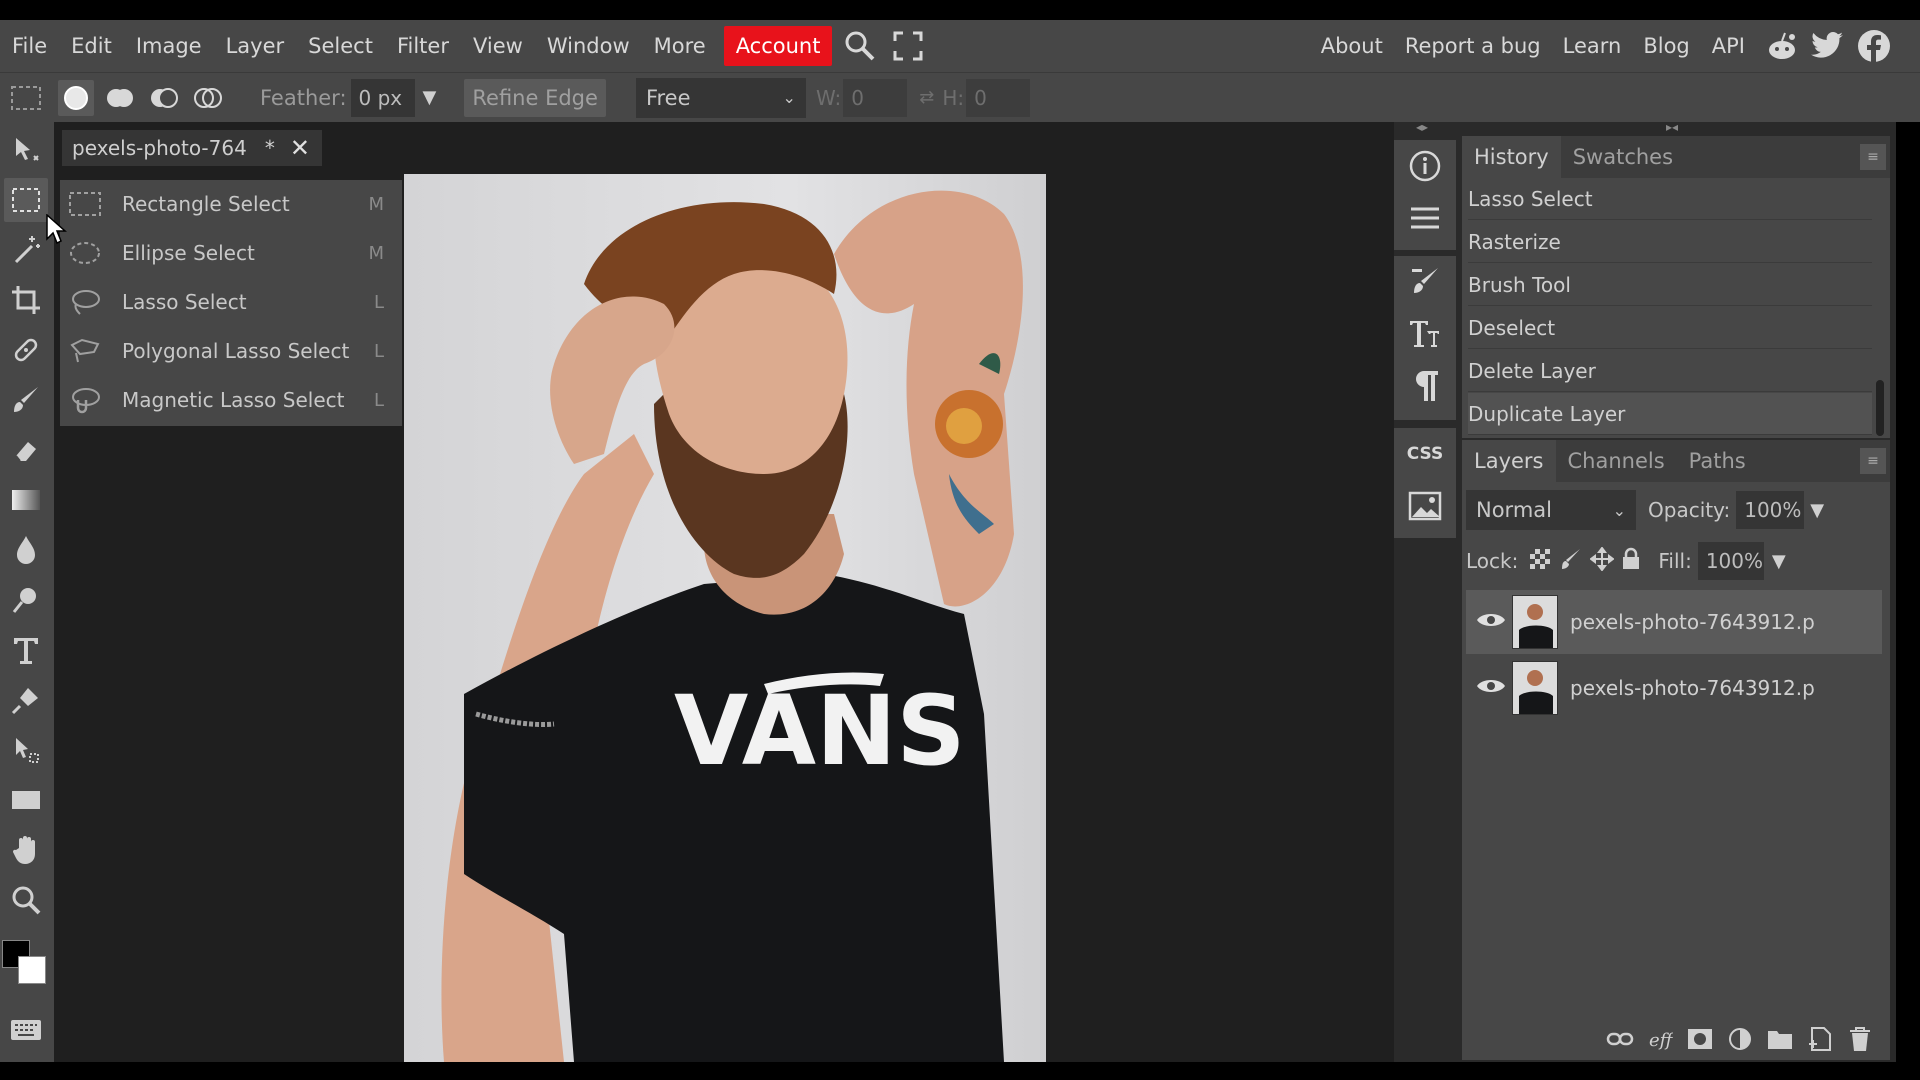  I want to click on flyout-ellipse-select: Ellipse Select M, so click(231, 253).